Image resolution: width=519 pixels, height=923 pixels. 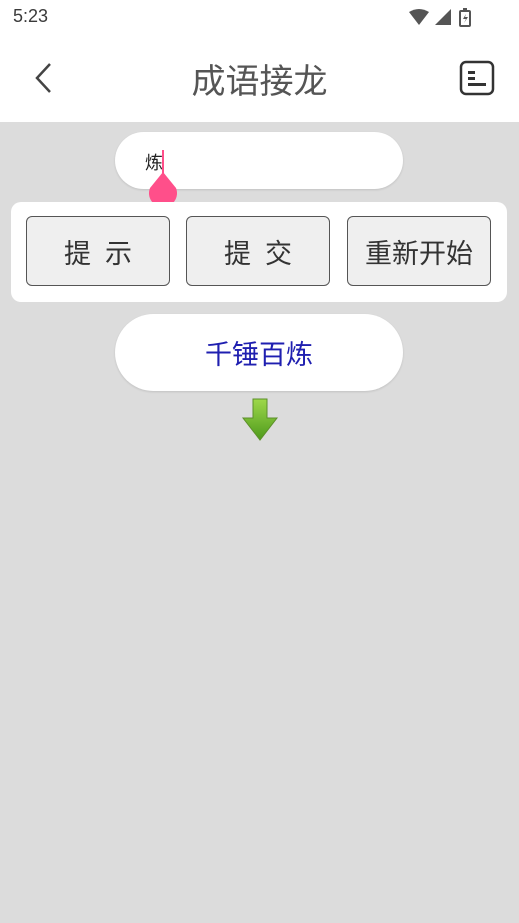 What do you see at coordinates (259, 82) in the screenshot?
I see `page-title: 成语接龙` at bounding box center [259, 82].